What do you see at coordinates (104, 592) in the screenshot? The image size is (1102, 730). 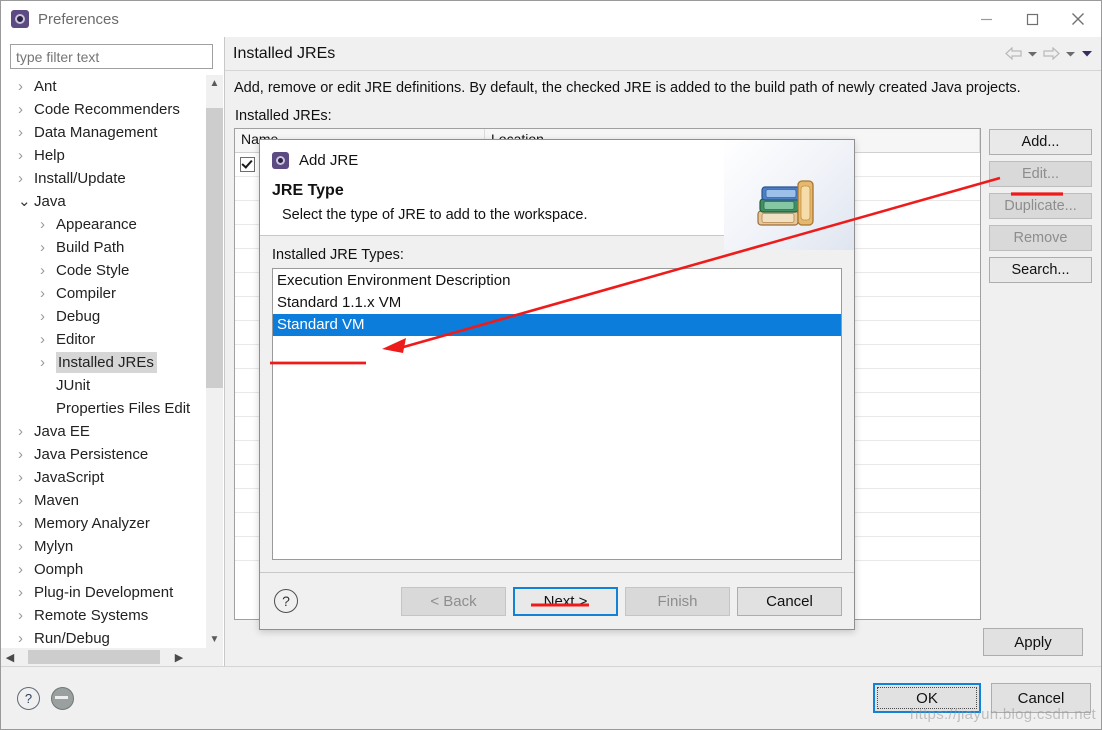 I see `sidebar-item-label: Plug-in Development` at bounding box center [104, 592].